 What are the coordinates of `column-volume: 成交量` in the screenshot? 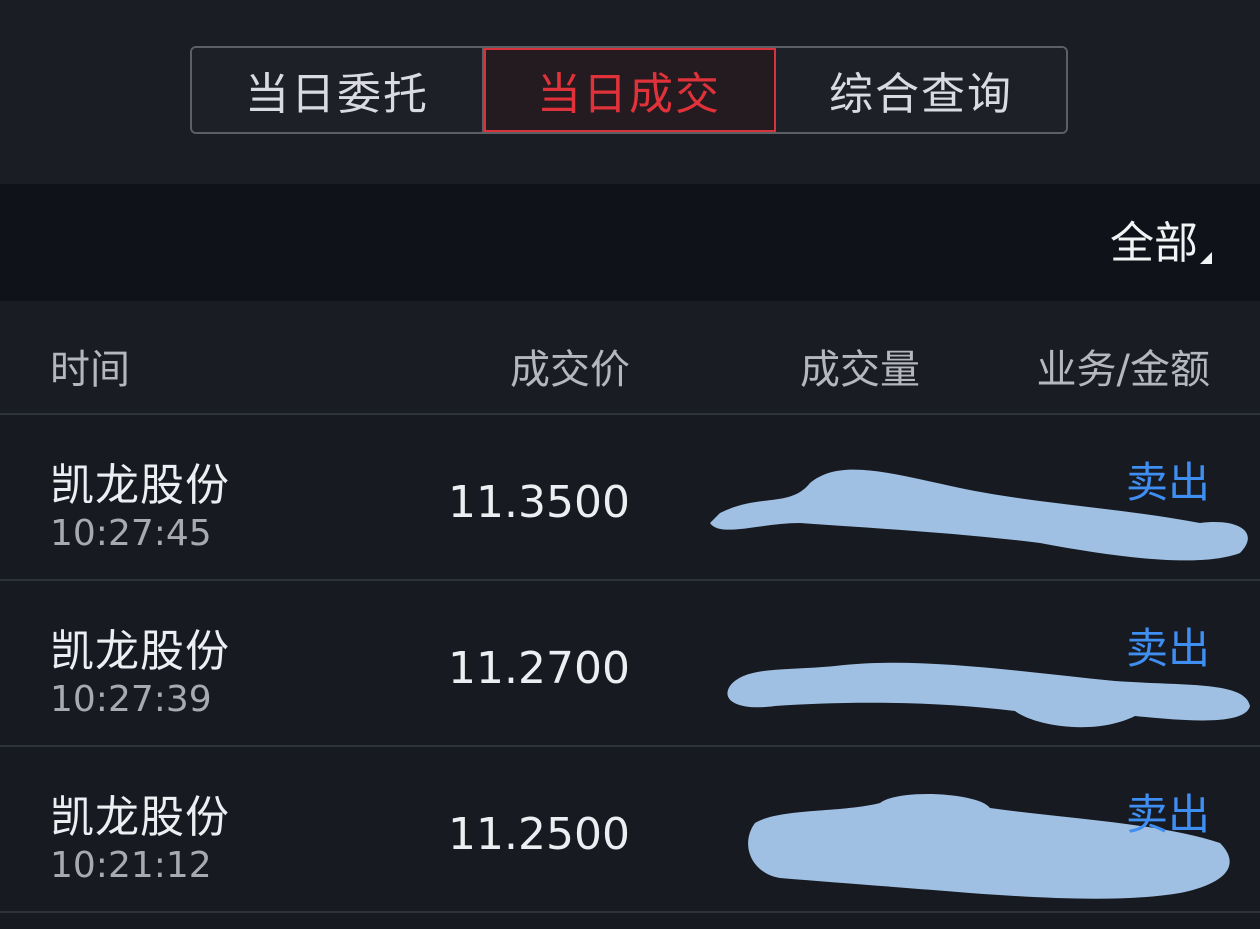 It's located at (860, 370).